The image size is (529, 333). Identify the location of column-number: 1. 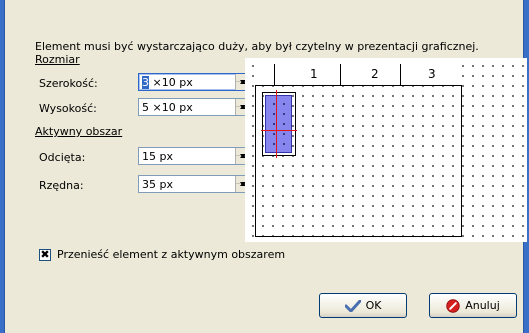
(314, 74).